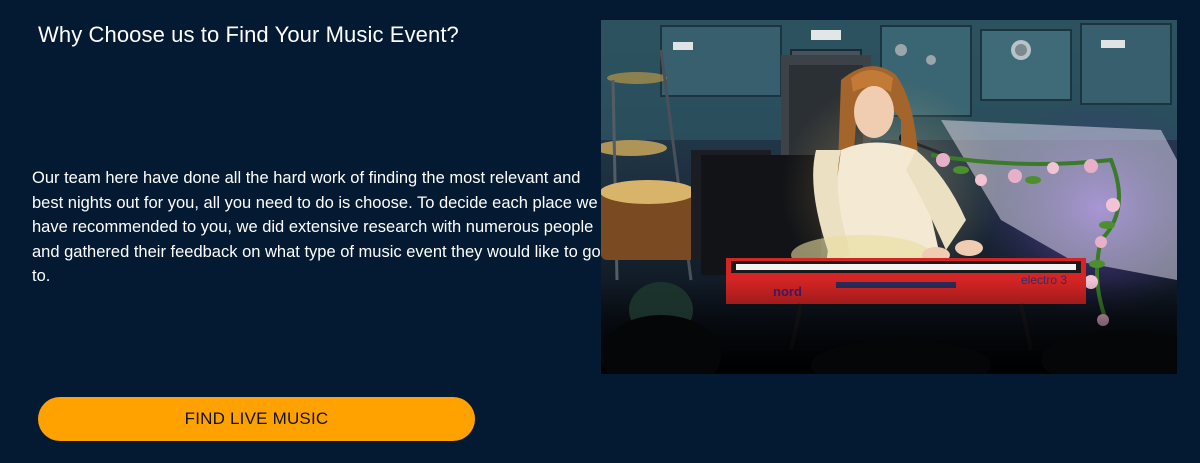 The image size is (1200, 463). What do you see at coordinates (256, 419) in the screenshot?
I see `find-live-music-button: FIND LIVE MUSIC` at bounding box center [256, 419].